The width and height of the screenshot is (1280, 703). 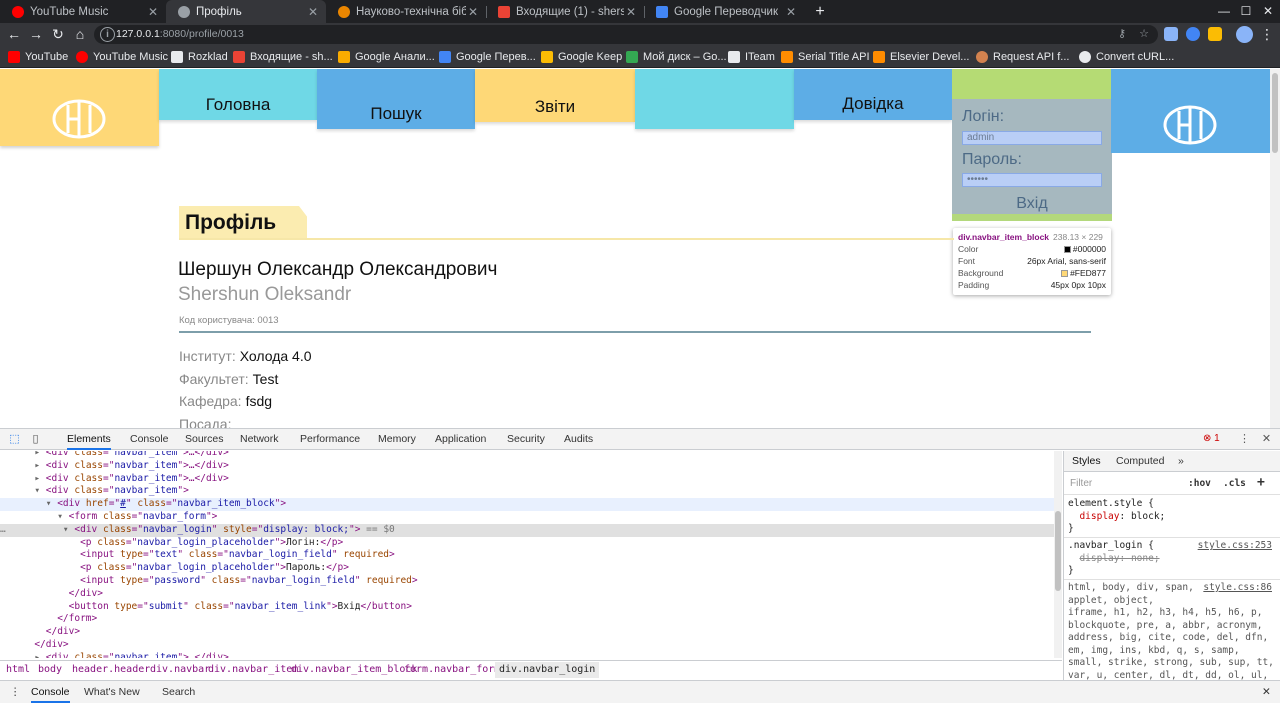 What do you see at coordinates (36, 34) in the screenshot?
I see `forward-icon: →` at bounding box center [36, 34].